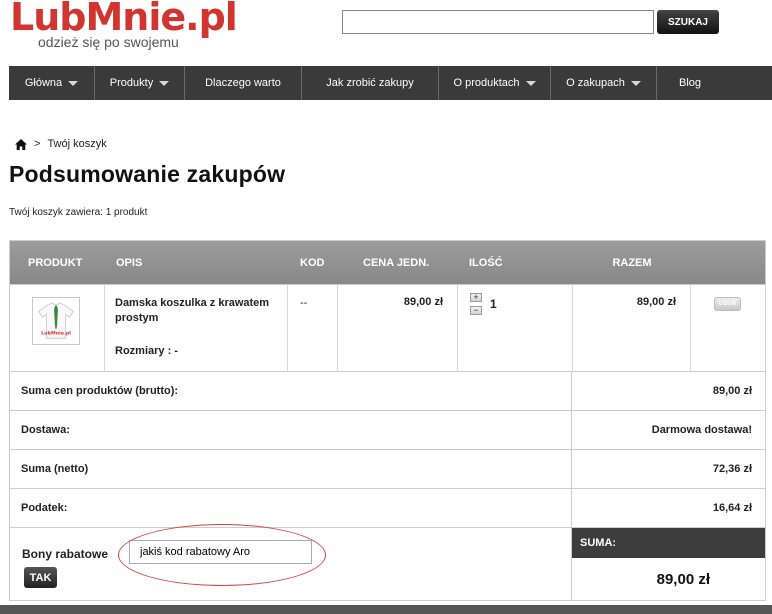  What do you see at coordinates (291, 430) in the screenshot?
I see `summary-label: Dostawa:` at bounding box center [291, 430].